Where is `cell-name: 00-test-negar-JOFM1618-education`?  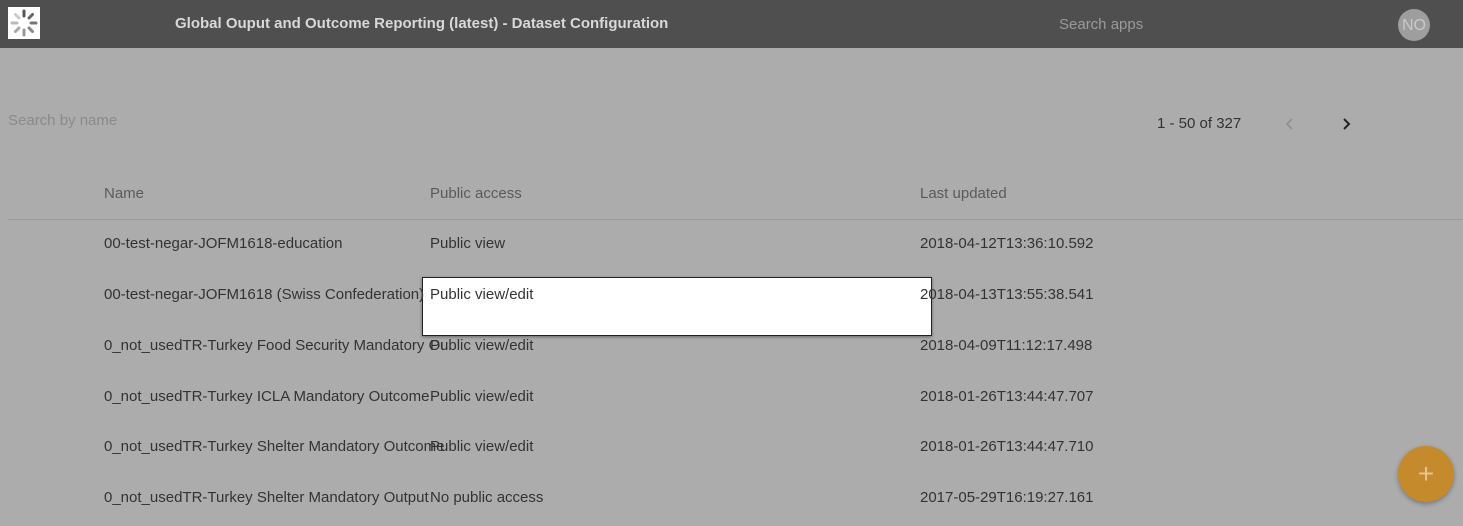
cell-name: 00-test-negar-JOFM1618-education is located at coordinates (223, 243).